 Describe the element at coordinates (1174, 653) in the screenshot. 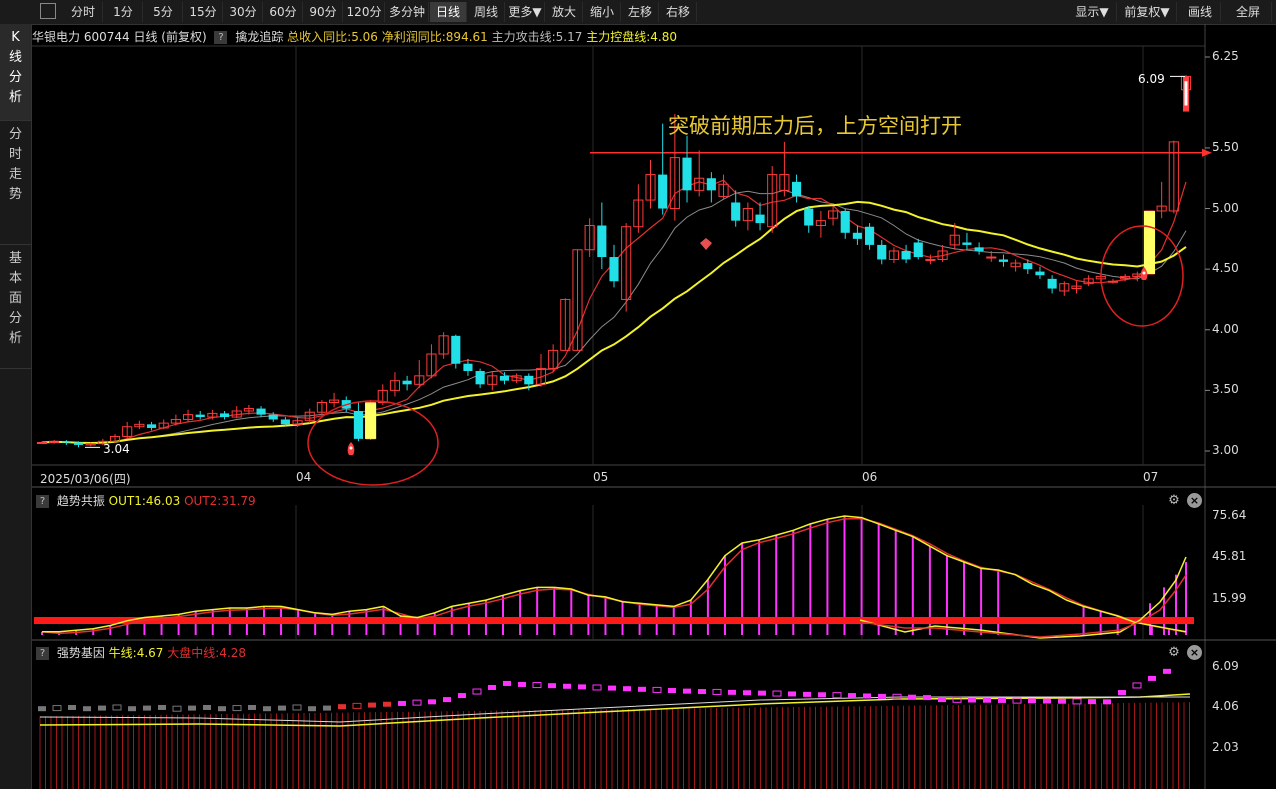

I see `panel3-settings-icon: ⚙` at that location.